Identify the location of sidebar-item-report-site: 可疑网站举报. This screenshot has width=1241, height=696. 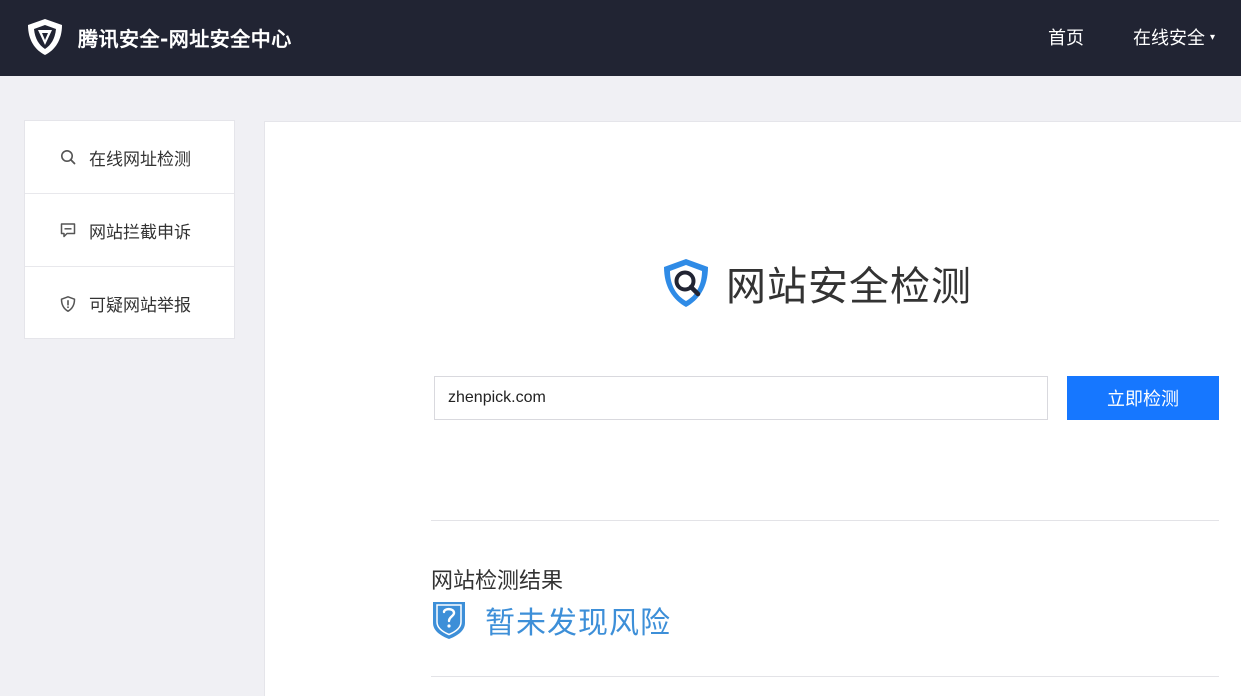
(129, 303).